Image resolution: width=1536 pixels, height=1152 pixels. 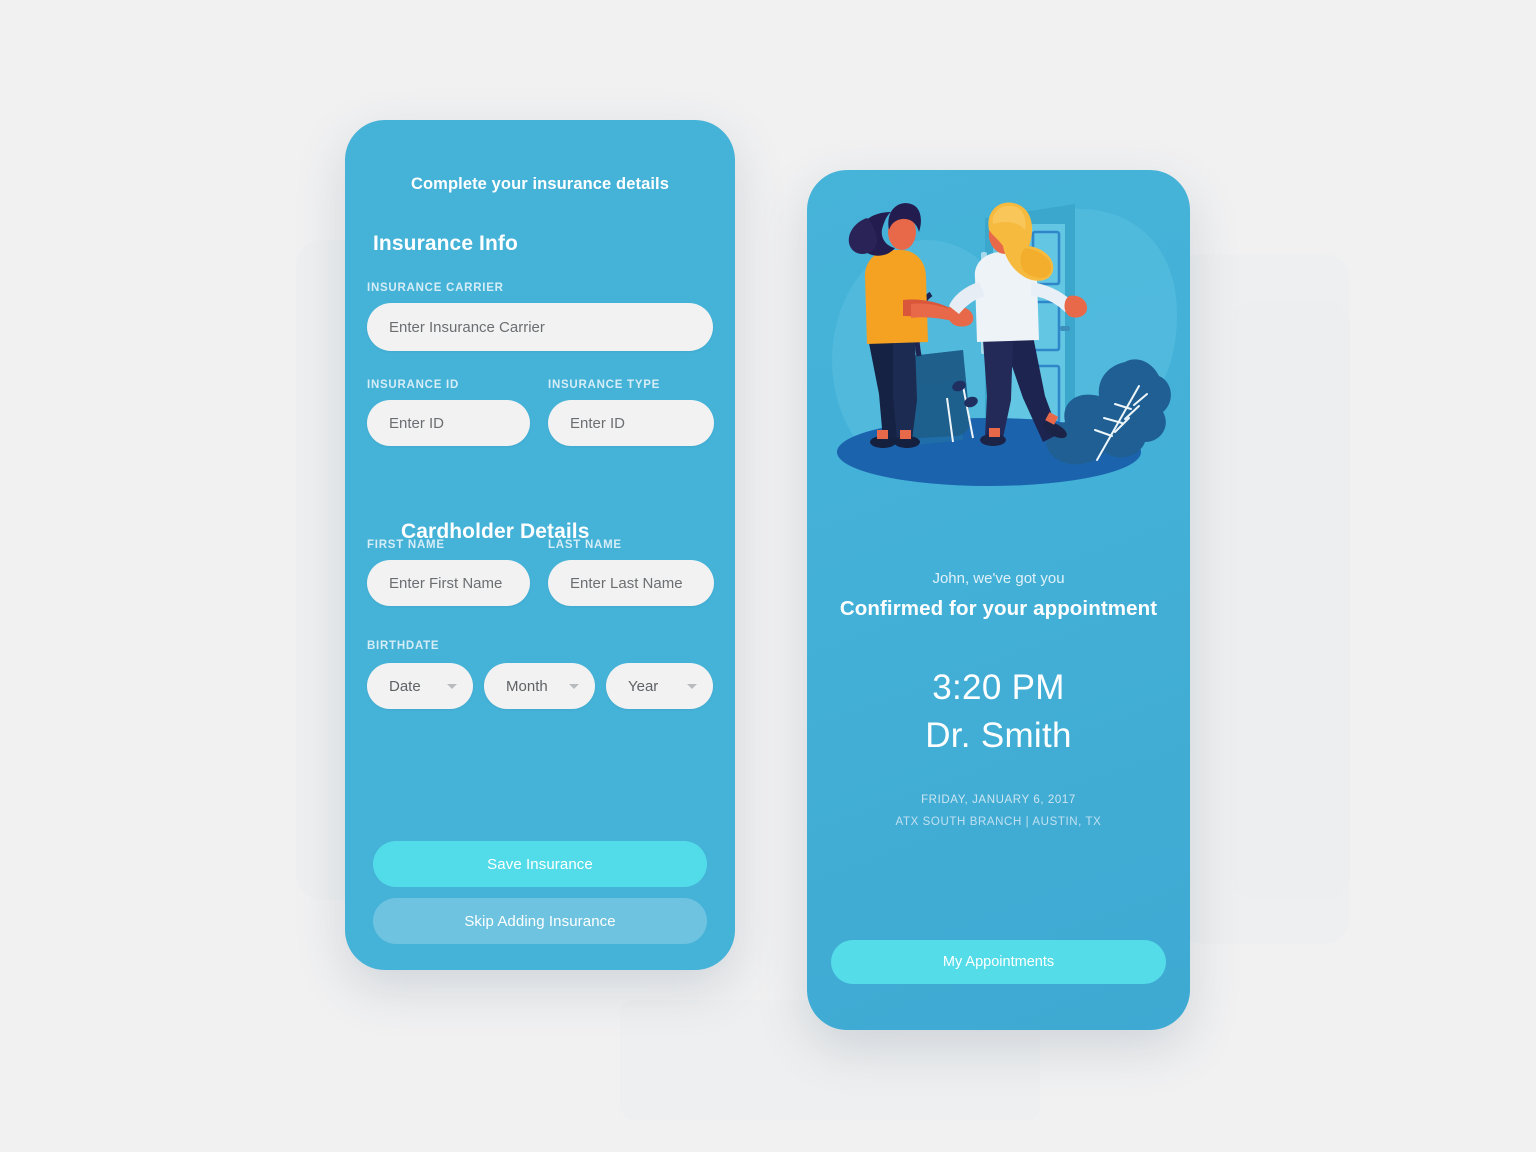 I want to click on field-first-name: FIRST NAME Enter First Name, so click(x=448, y=572).